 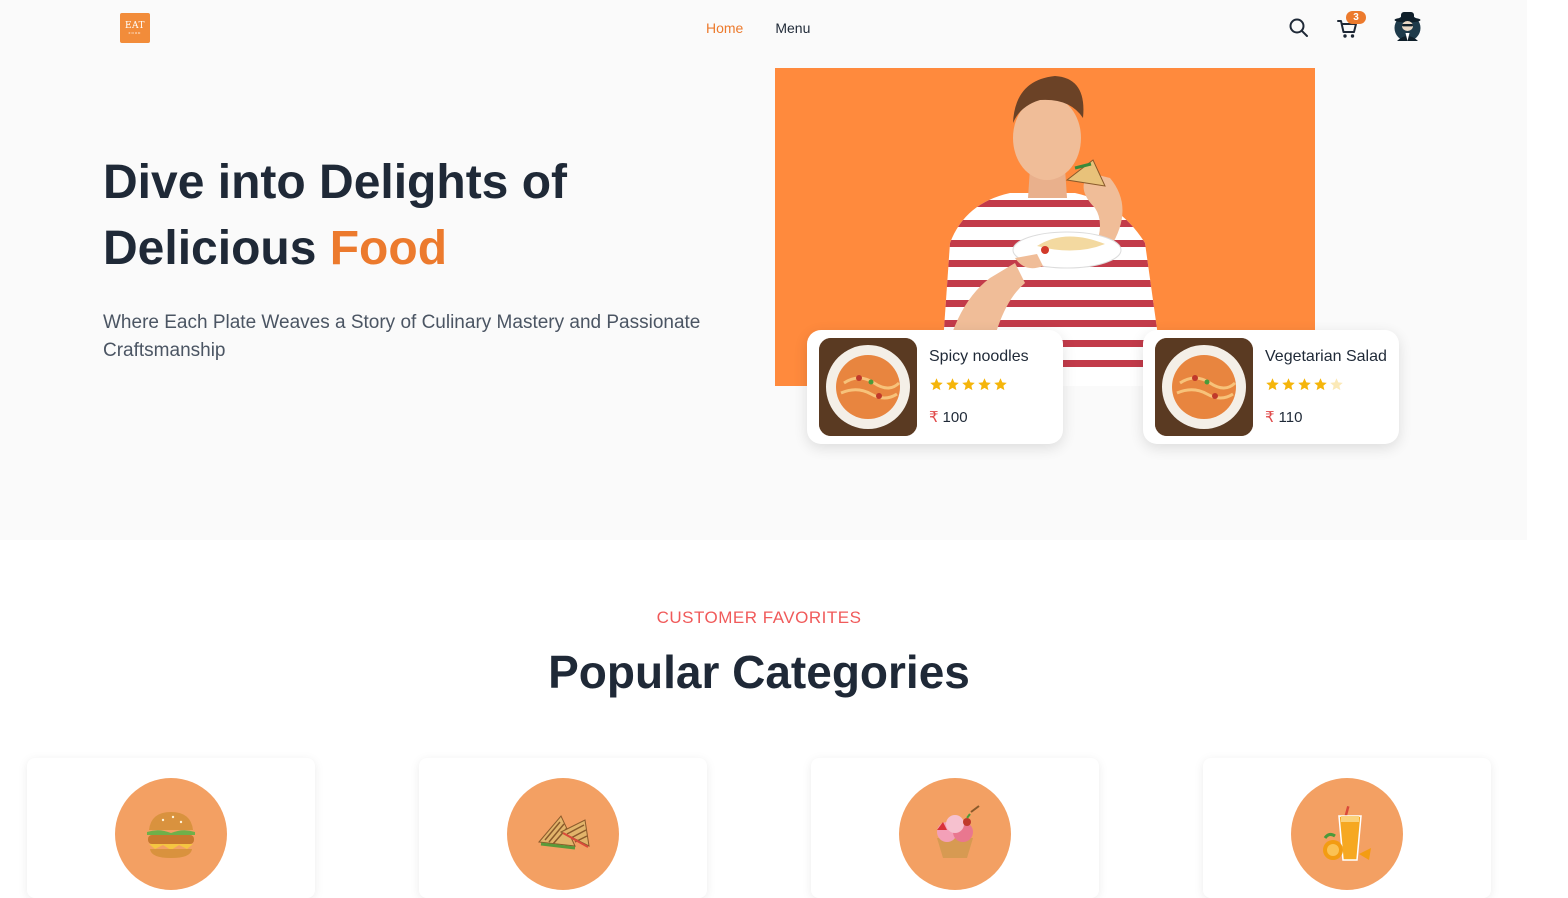 I want to click on juice-icon, so click(x=1347, y=833).